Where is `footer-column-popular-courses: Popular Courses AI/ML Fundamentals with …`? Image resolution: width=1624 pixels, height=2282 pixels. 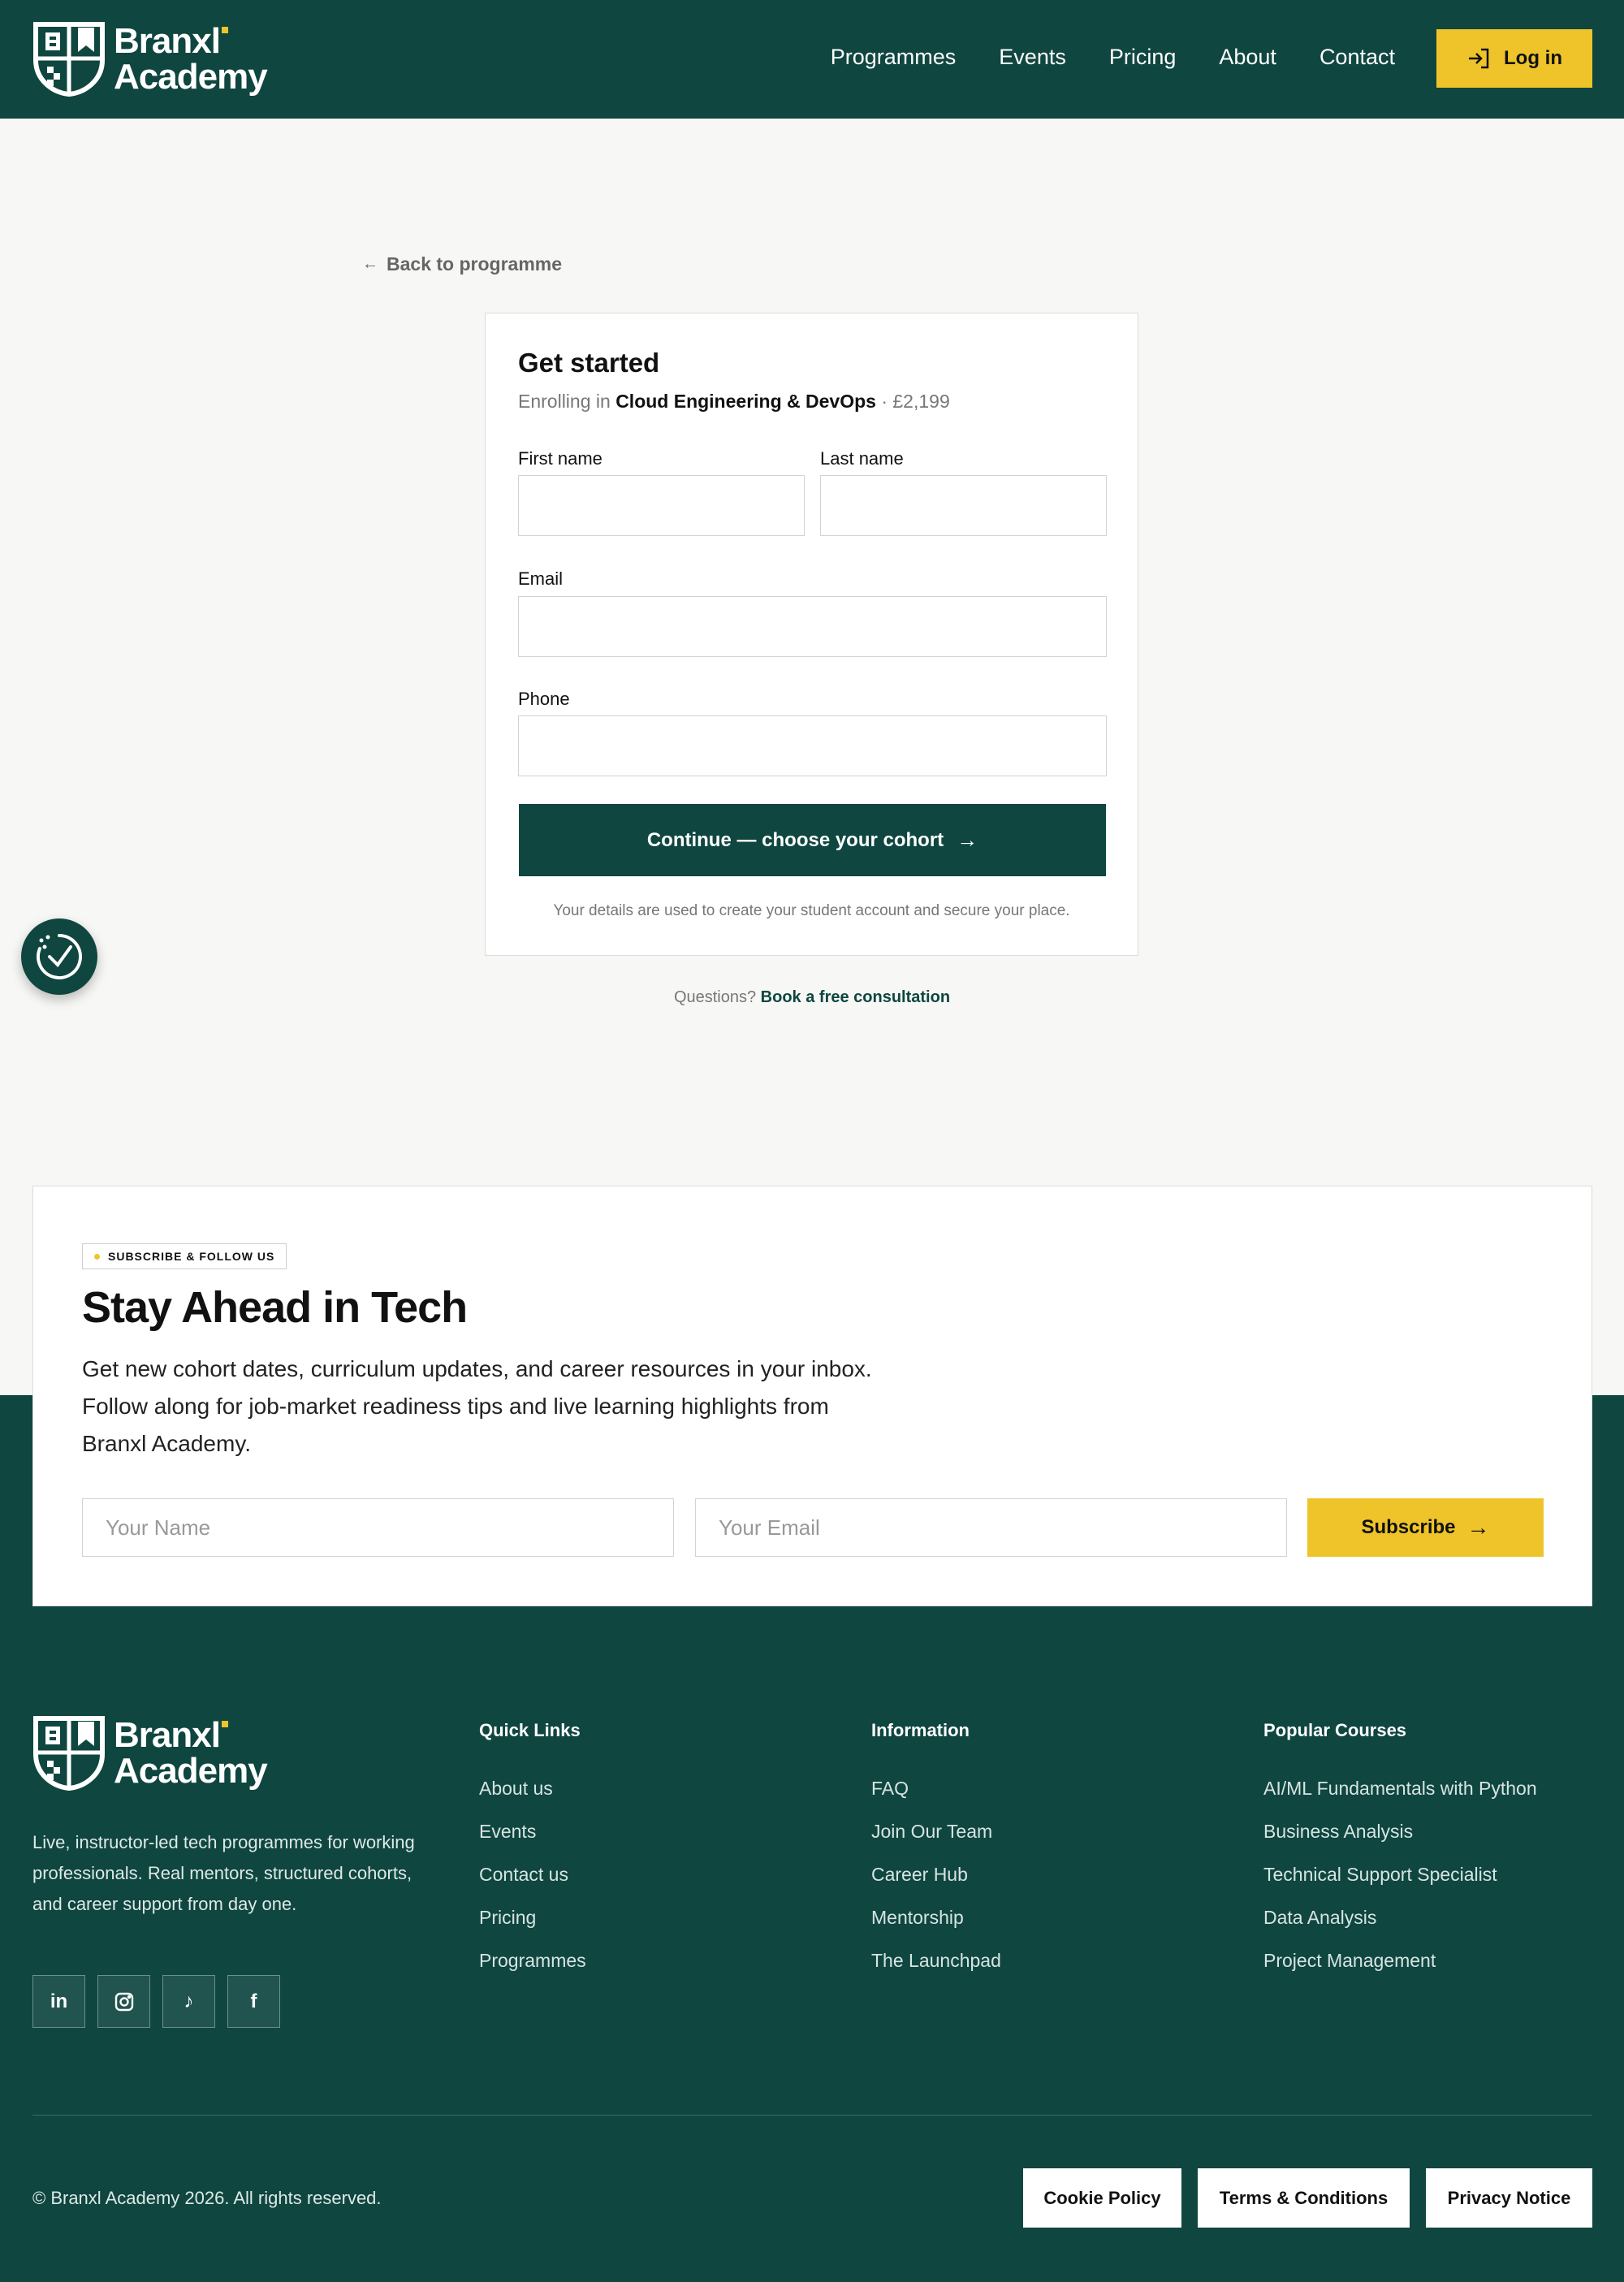
footer-column-popular-courses: Popular Courses AI/ML Fundamentals with … is located at coordinates (1400, 1851).